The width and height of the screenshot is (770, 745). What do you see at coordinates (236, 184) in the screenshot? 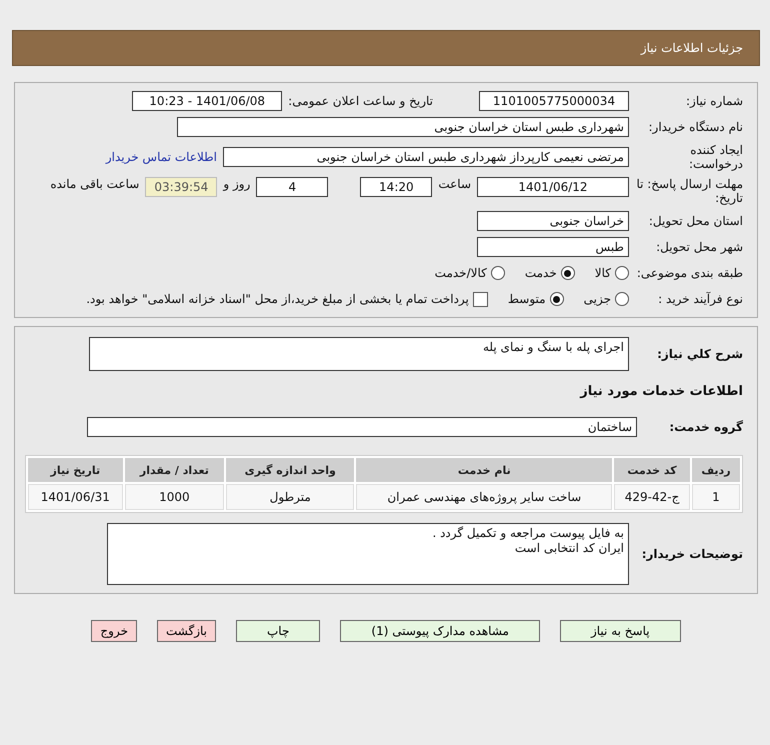
I see `field-label: روز و` at bounding box center [236, 184].